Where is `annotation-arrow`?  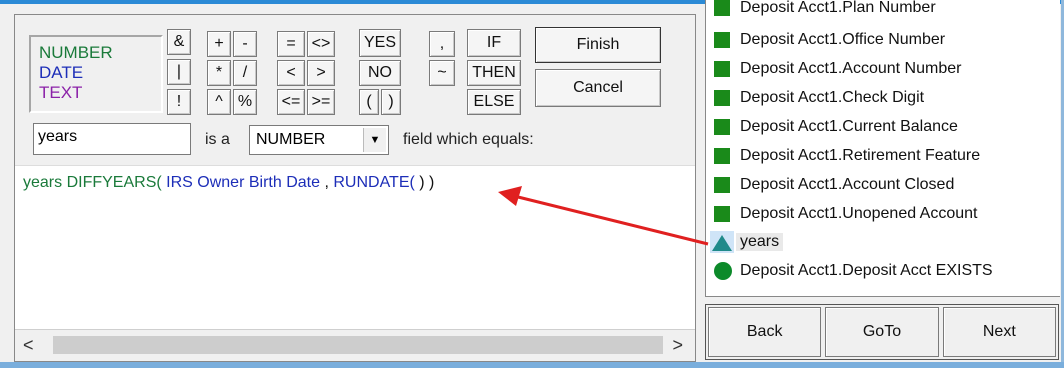 annotation-arrow is located at coordinates (603, 216).